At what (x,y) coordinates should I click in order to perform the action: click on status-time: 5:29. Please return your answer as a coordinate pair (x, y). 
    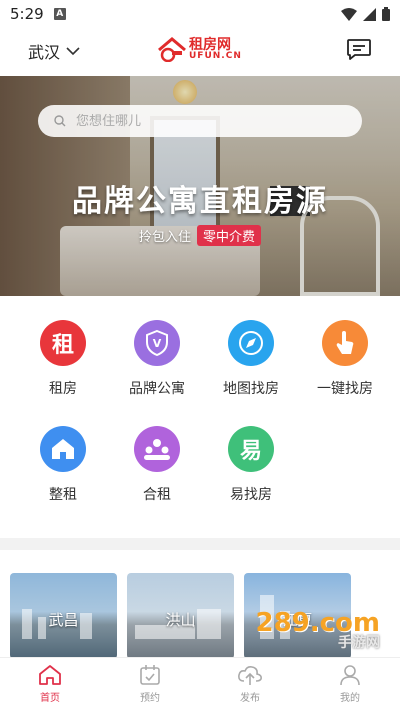
    Looking at the image, I should click on (27, 14).